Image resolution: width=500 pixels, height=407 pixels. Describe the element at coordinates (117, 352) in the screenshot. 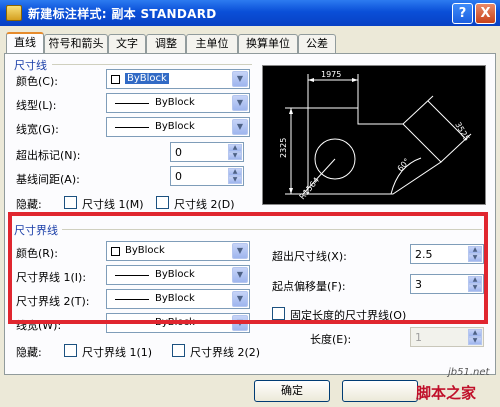

I see `suppress-ext-line-1-label: 尺寸界线 1(1)` at that location.